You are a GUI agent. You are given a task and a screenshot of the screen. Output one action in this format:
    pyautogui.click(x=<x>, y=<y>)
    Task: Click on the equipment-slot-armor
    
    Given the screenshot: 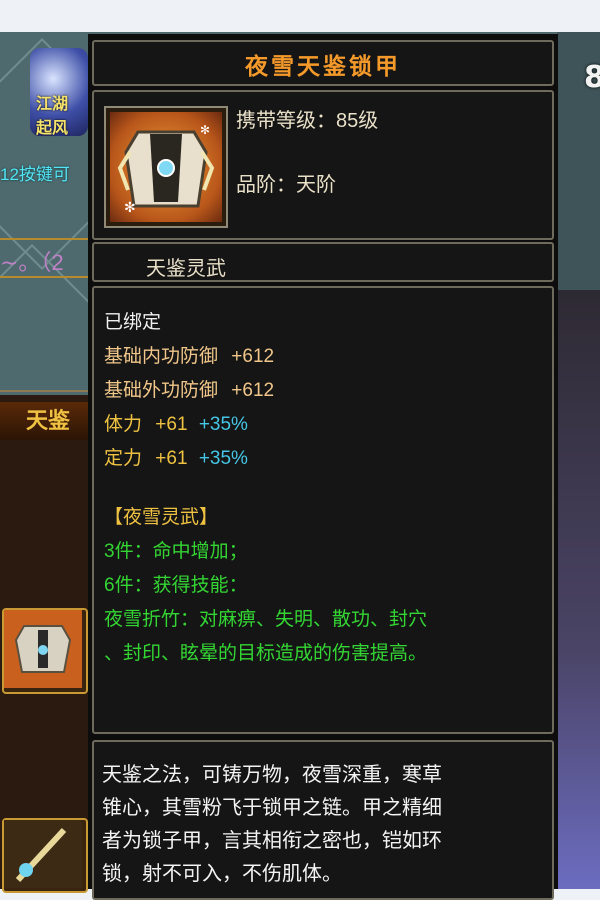 What is the action you would take?
    pyautogui.click(x=45, y=651)
    